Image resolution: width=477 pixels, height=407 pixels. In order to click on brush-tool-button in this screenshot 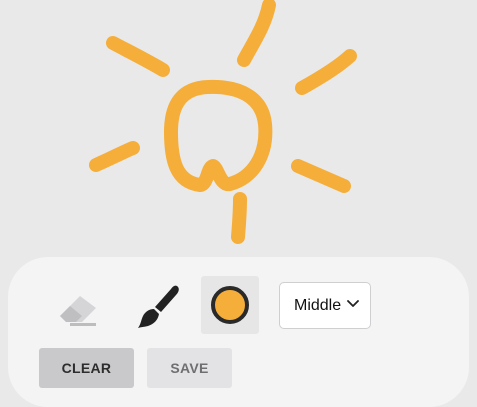, I will do `click(158, 307)`.